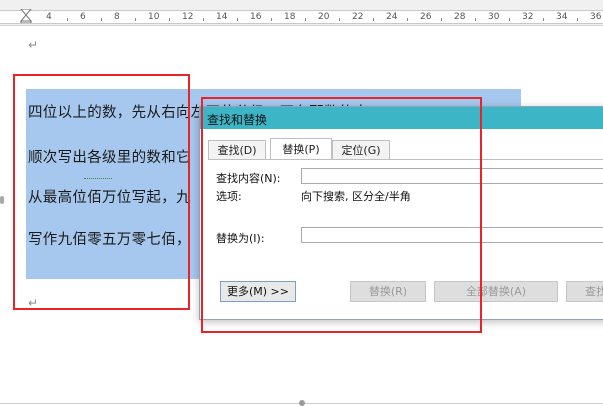  Describe the element at coordinates (49, 17) in the screenshot. I see `ruler-number: 4` at that location.